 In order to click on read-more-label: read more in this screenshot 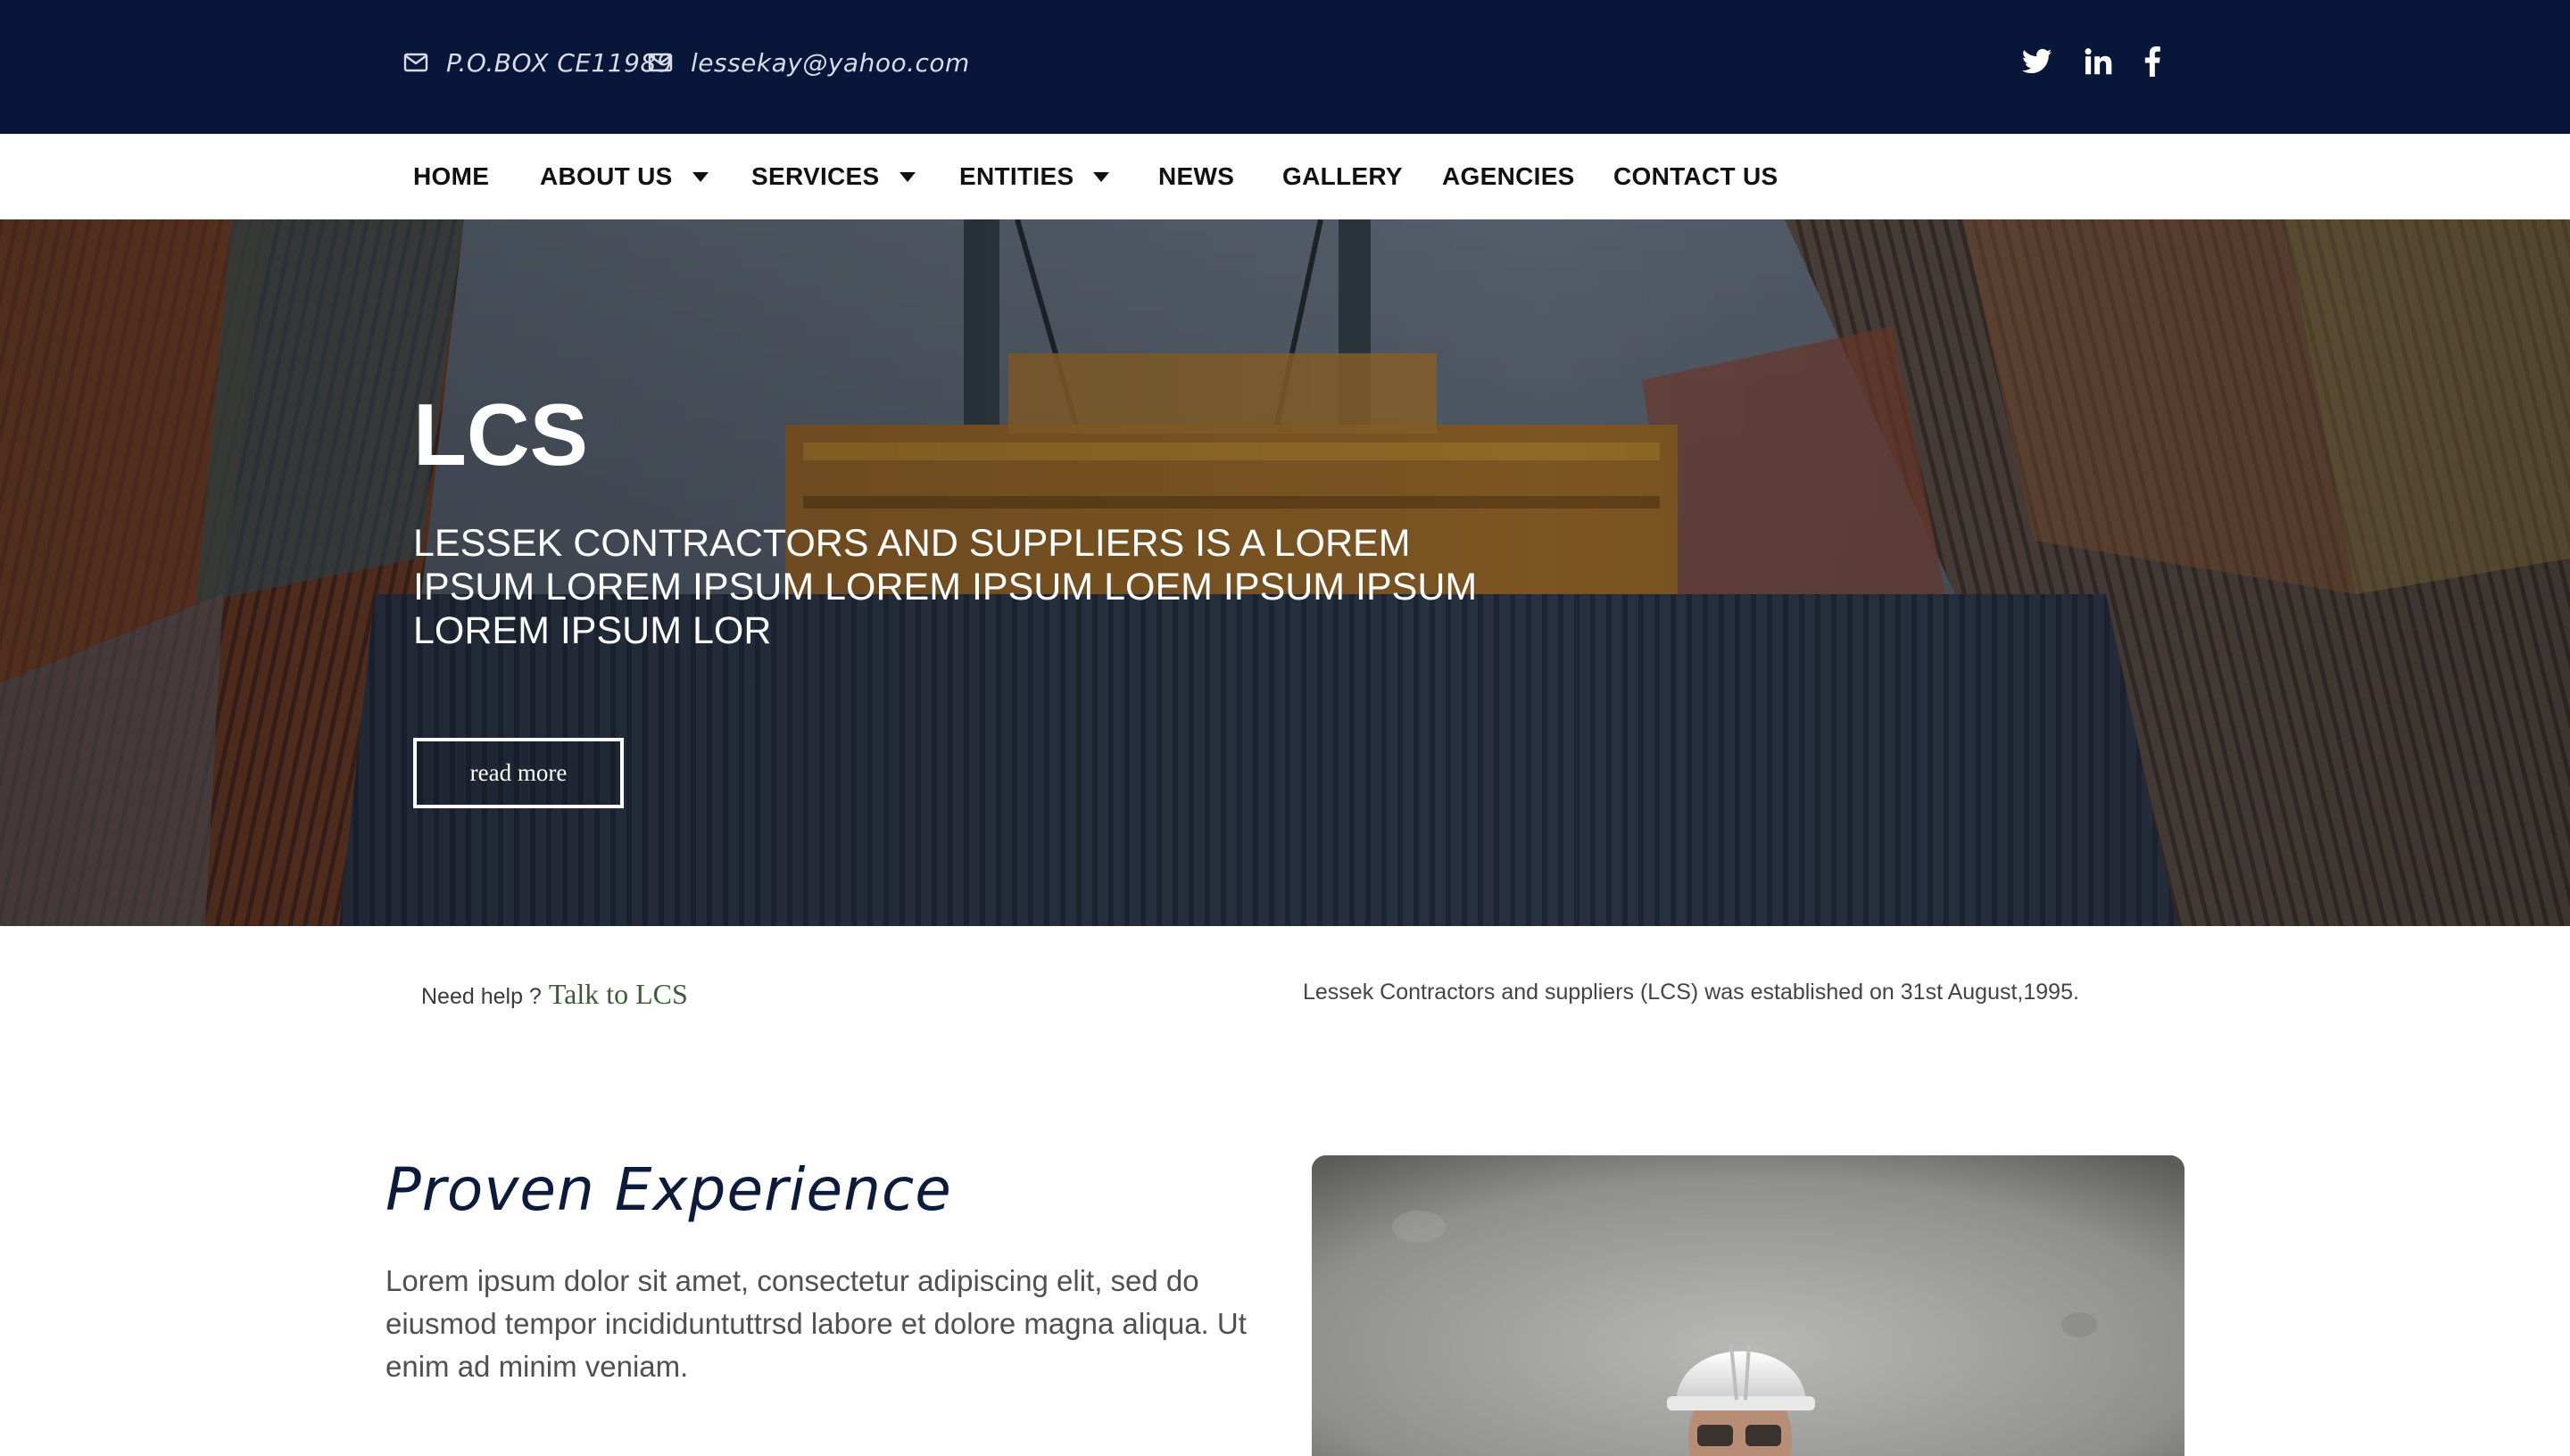, I will do `click(519, 773)`.